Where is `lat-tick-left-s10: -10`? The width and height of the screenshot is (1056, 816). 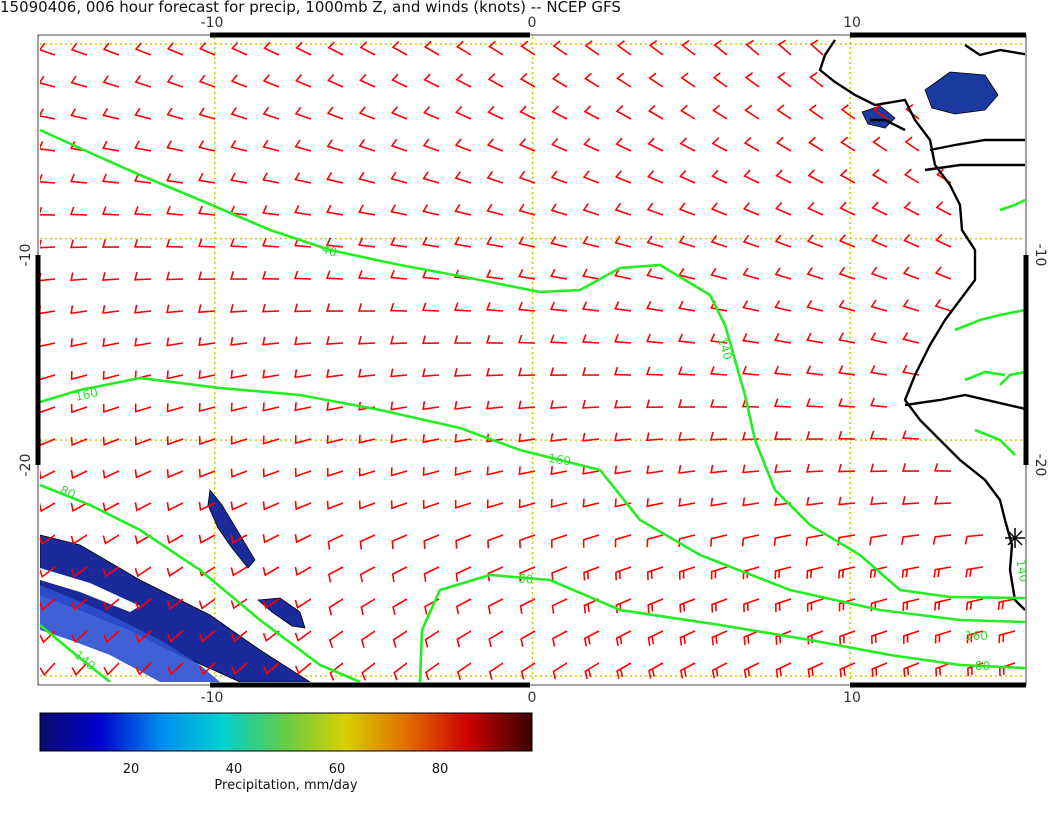
lat-tick-left-s10: -10 is located at coordinates (26, 255).